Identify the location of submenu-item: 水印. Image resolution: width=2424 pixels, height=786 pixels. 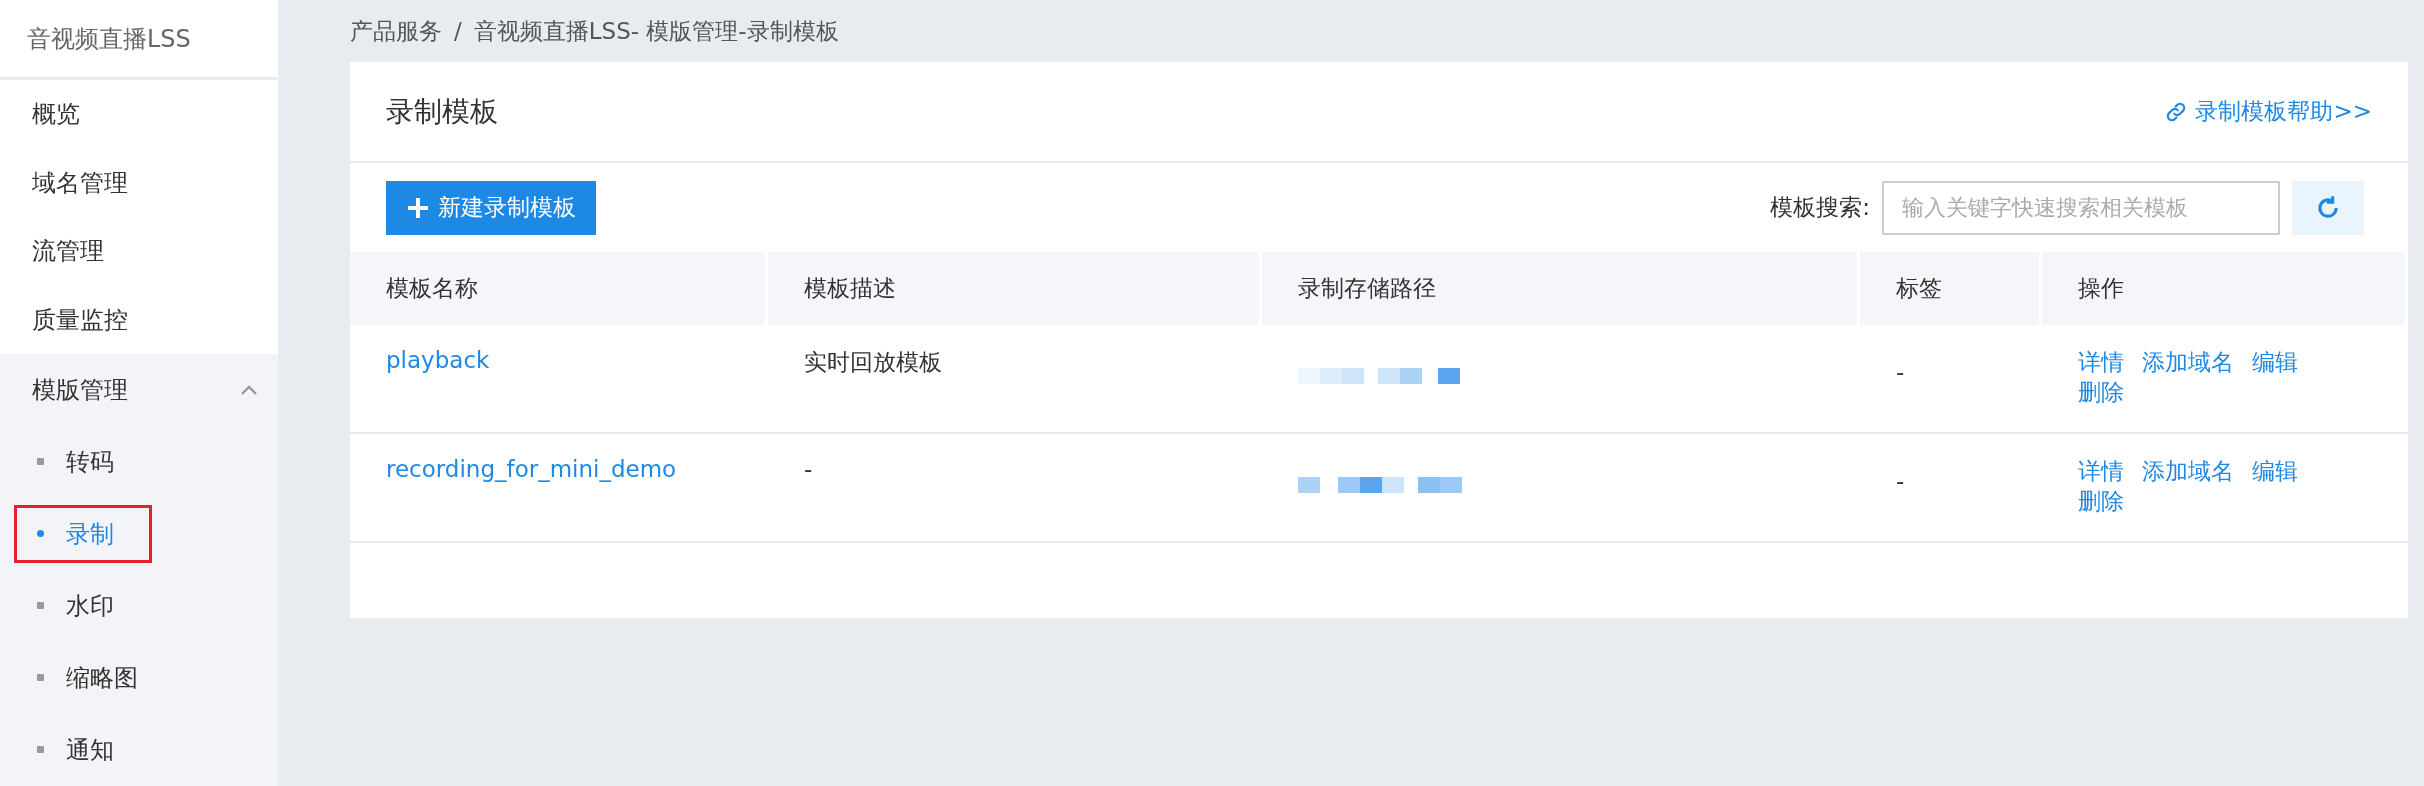
(83, 606).